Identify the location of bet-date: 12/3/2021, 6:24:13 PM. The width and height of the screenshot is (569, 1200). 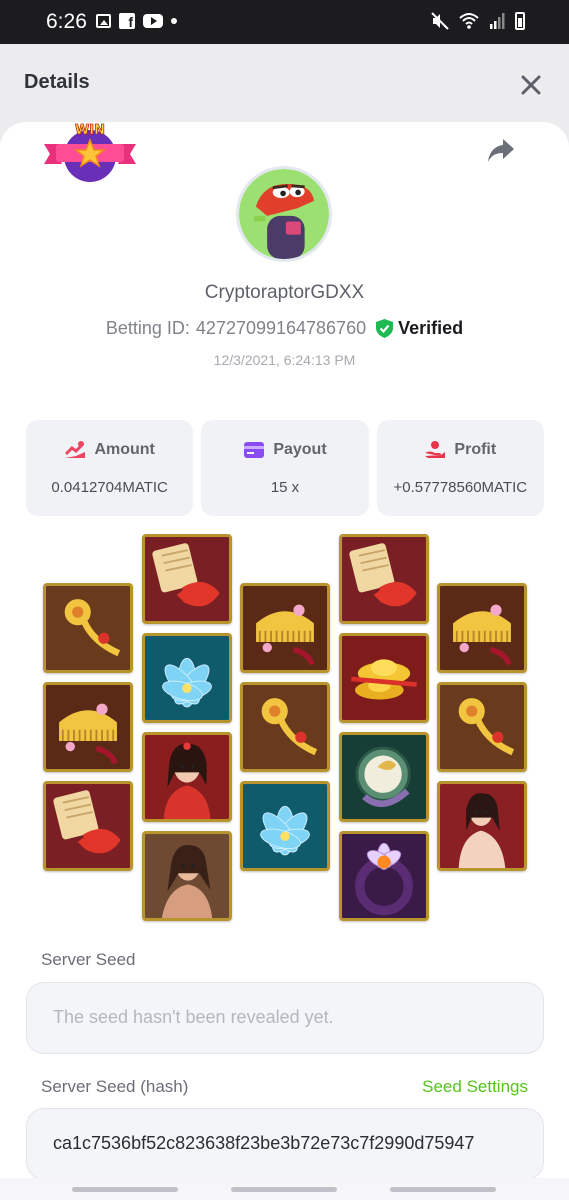
(284, 360).